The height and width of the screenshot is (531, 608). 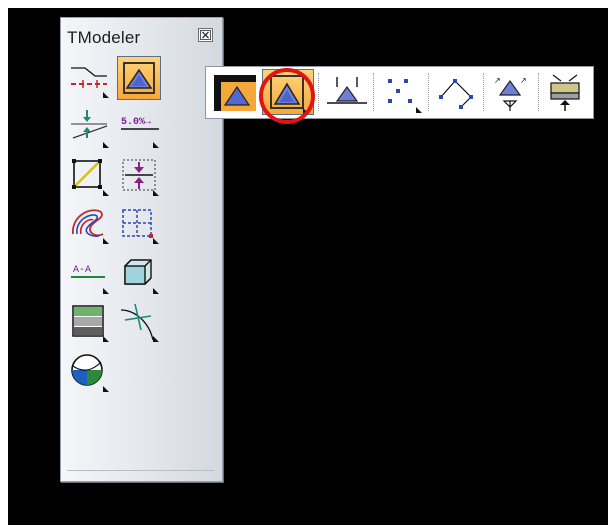 I want to click on slope-label-icon: 5.0%→, so click(x=140, y=132).